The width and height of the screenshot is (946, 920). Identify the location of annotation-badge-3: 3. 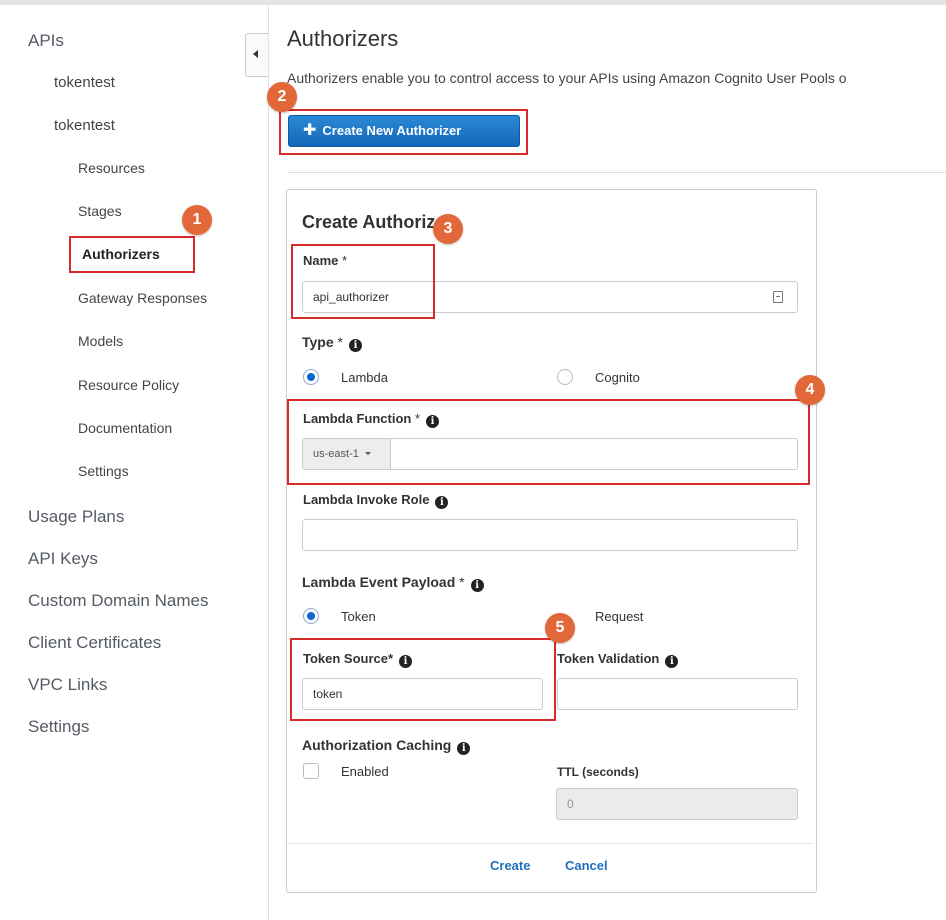
(448, 229).